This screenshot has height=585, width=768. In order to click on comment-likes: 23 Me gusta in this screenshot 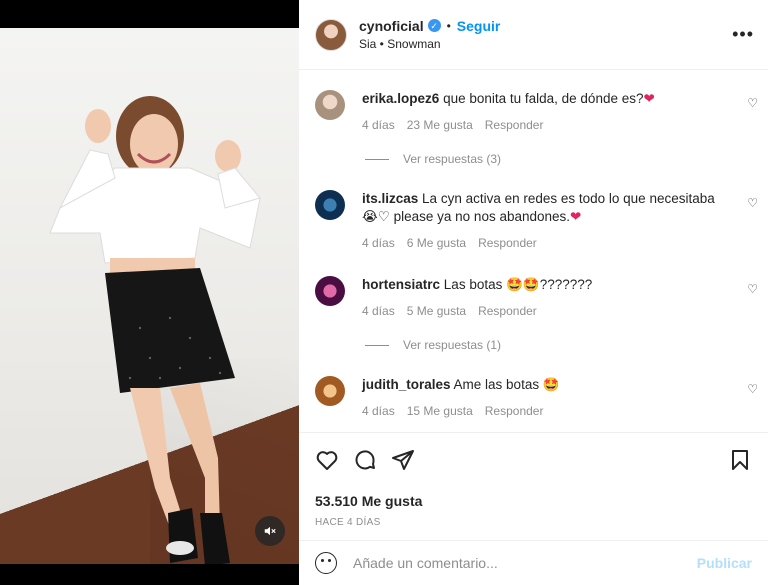, I will do `click(440, 125)`.